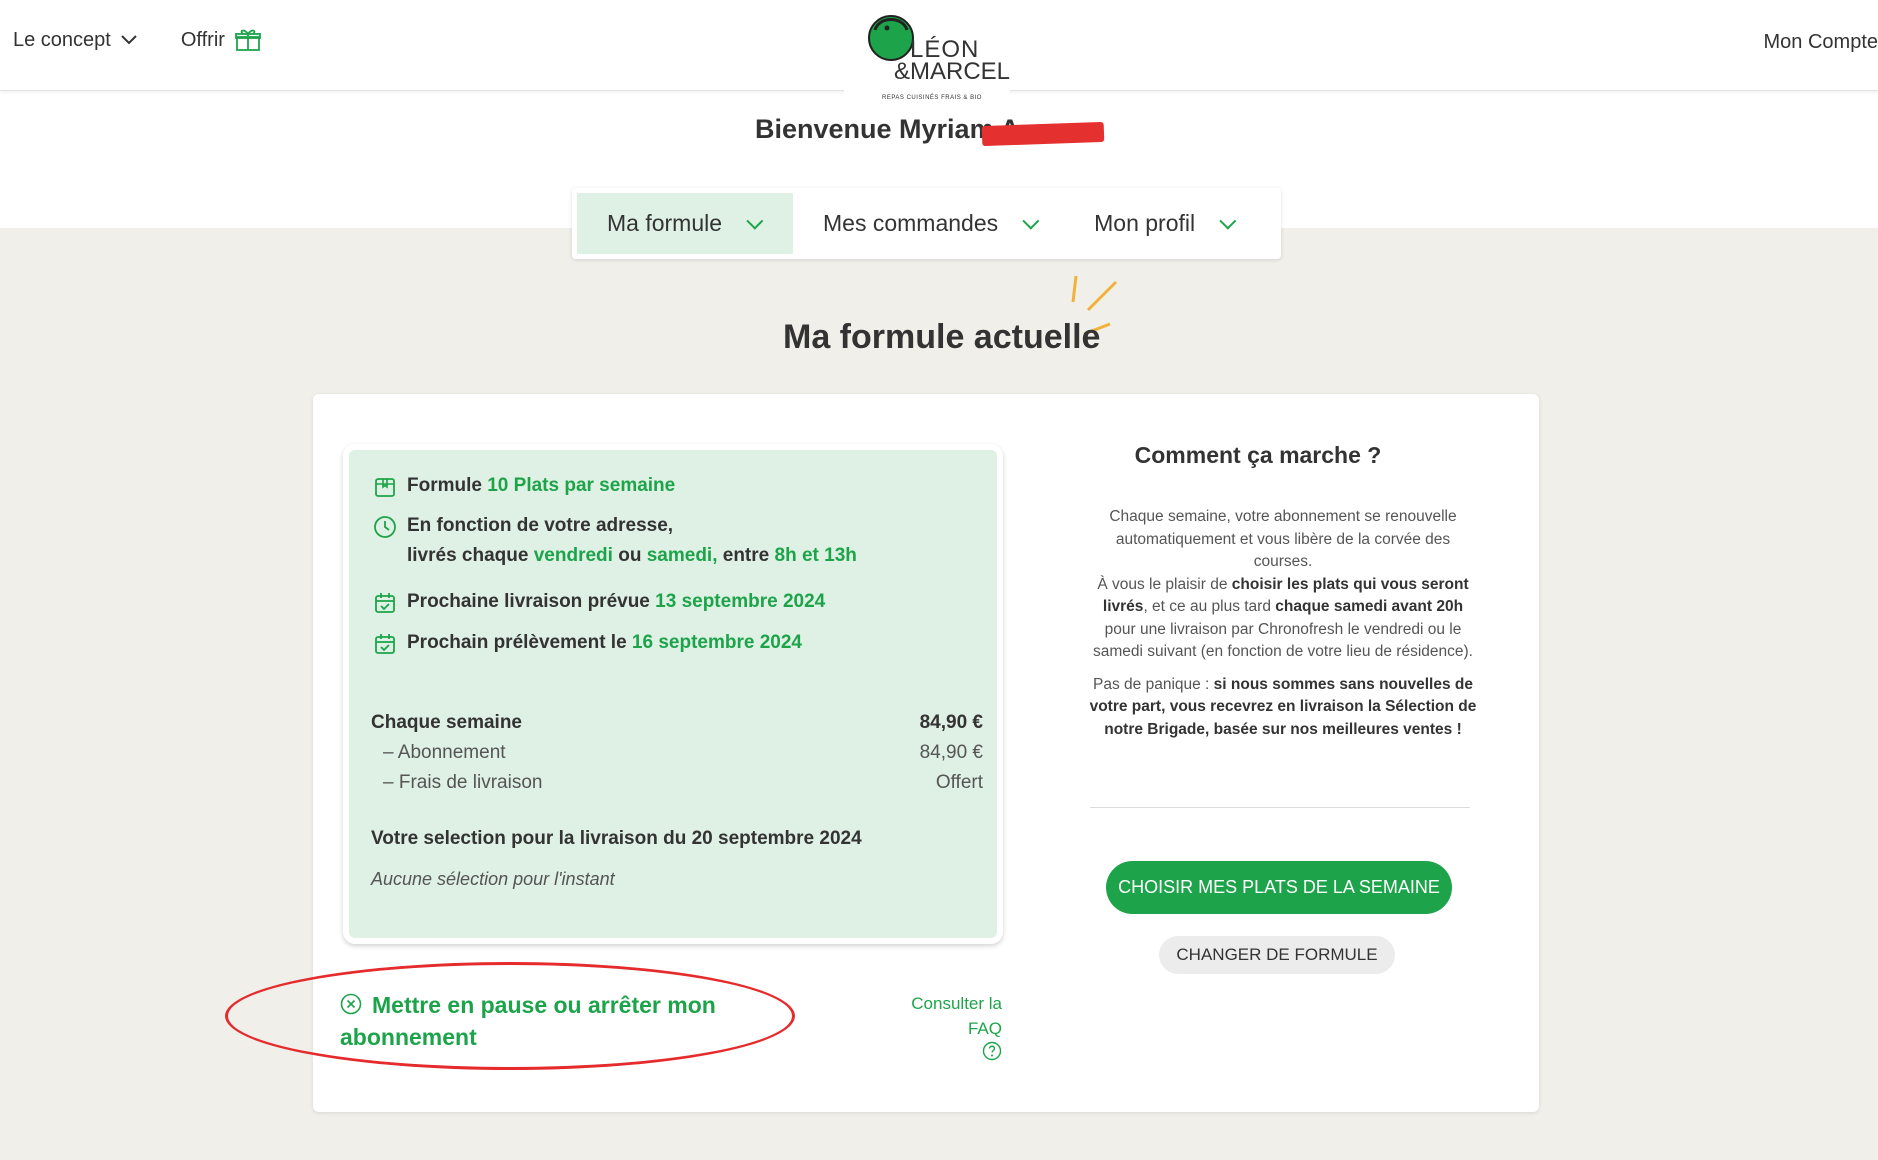 The width and height of the screenshot is (1878, 1160). What do you see at coordinates (815, 555) in the screenshot?
I see `delivery-hours: 8h et 13h` at bounding box center [815, 555].